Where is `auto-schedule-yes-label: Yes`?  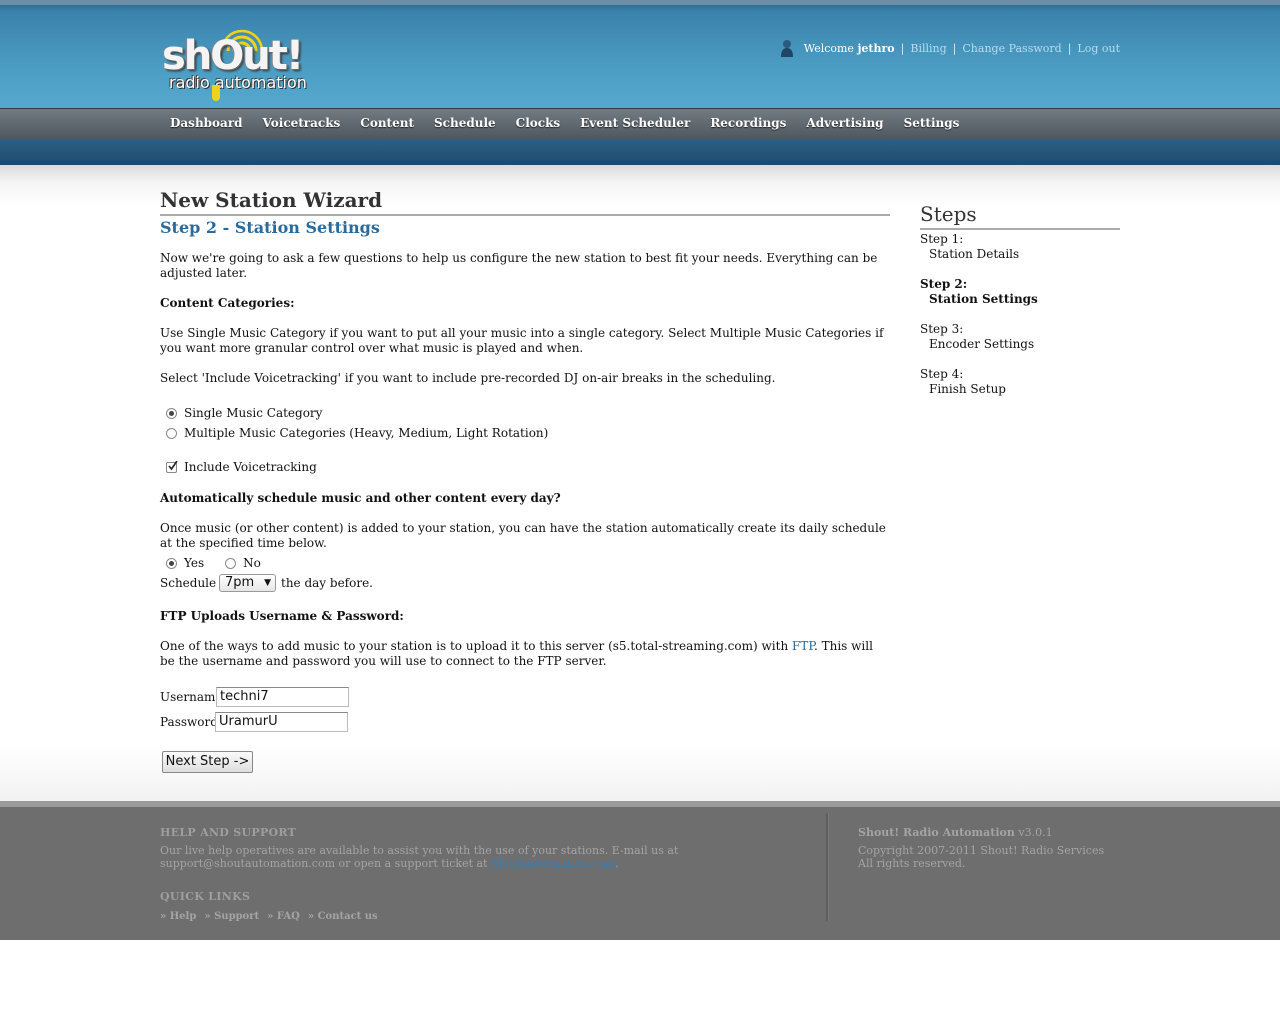
auto-schedule-yes-label: Yes is located at coordinates (194, 563).